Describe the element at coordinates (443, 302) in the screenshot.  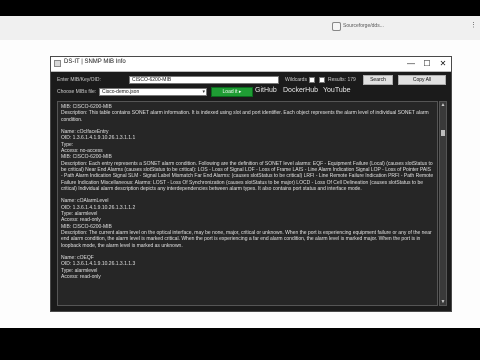
I see `scroll-down-icon: ▼` at that location.